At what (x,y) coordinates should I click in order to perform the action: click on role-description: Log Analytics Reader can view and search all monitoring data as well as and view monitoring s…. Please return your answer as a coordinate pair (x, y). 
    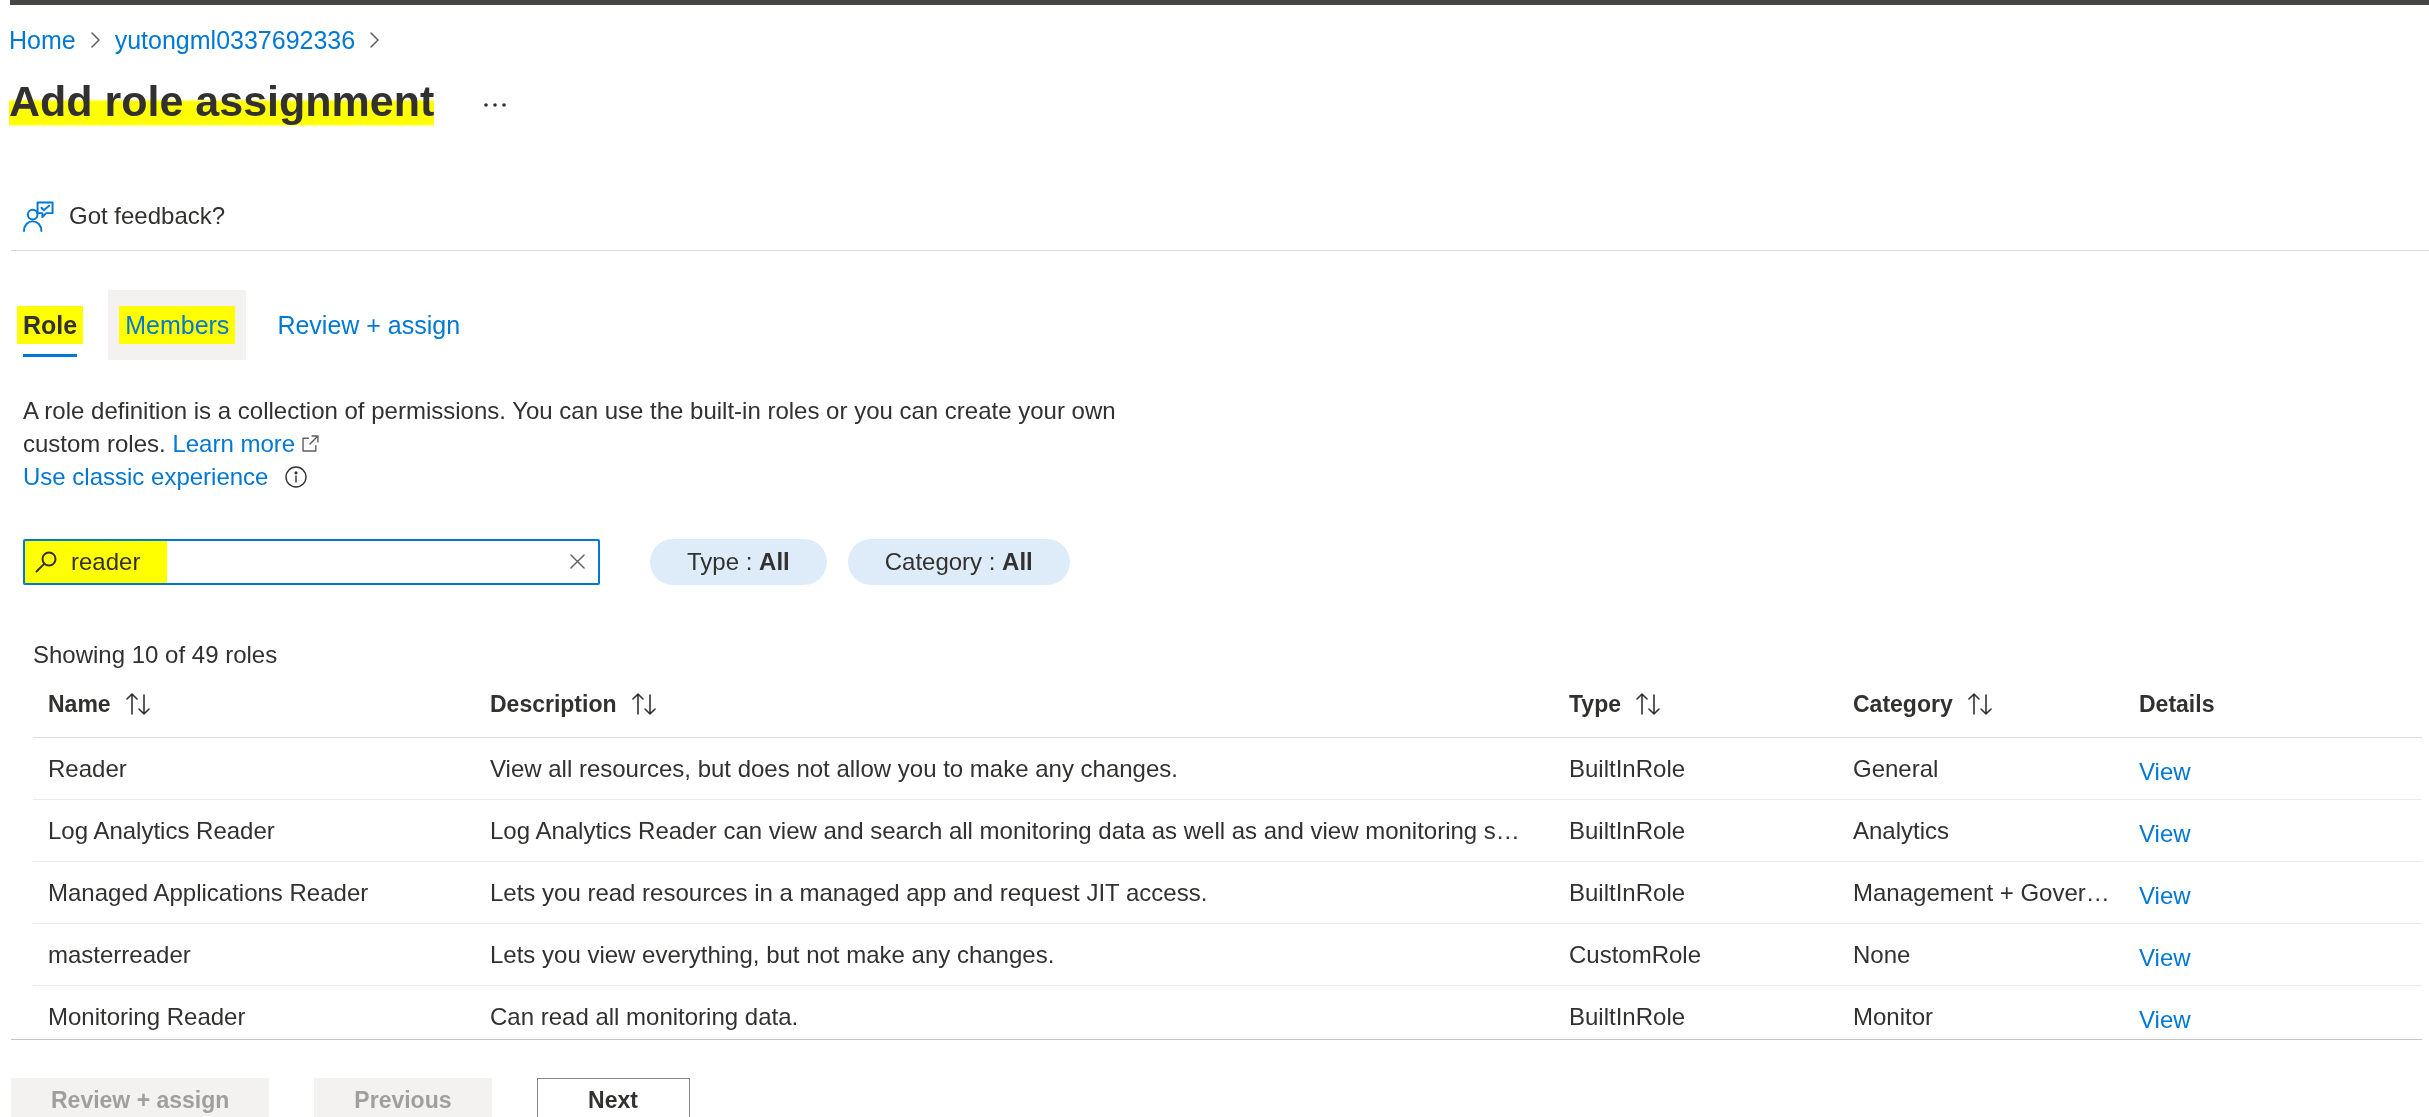
    Looking at the image, I should click on (1005, 830).